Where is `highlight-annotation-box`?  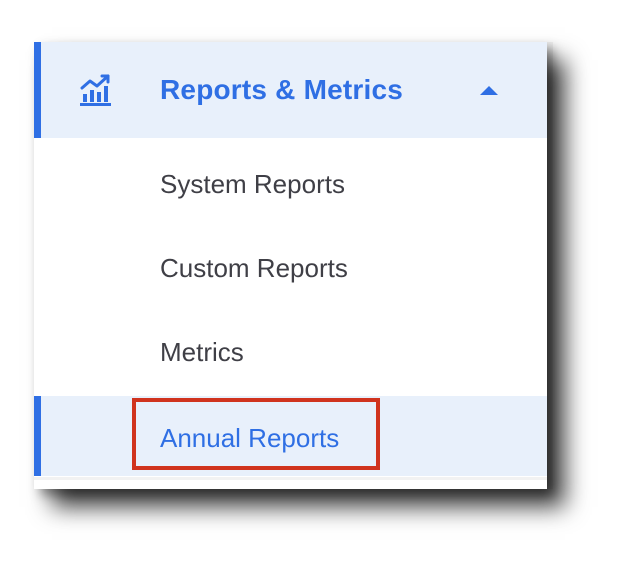 highlight-annotation-box is located at coordinates (256, 434).